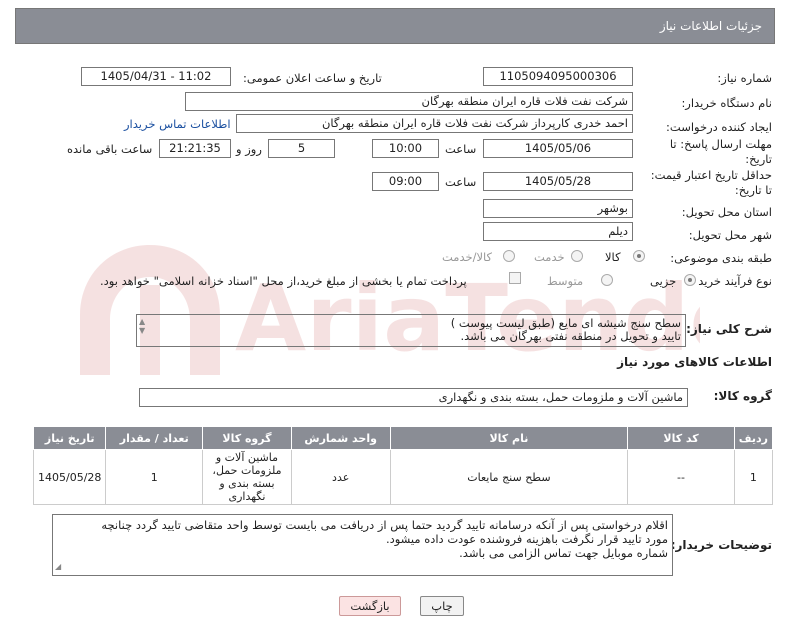 This screenshot has width=788, height=632. What do you see at coordinates (563, 553) in the screenshot?
I see `buyer-notes-line-3: شماره موبایل جهت تماس الزامی می باشد.` at bounding box center [563, 553].